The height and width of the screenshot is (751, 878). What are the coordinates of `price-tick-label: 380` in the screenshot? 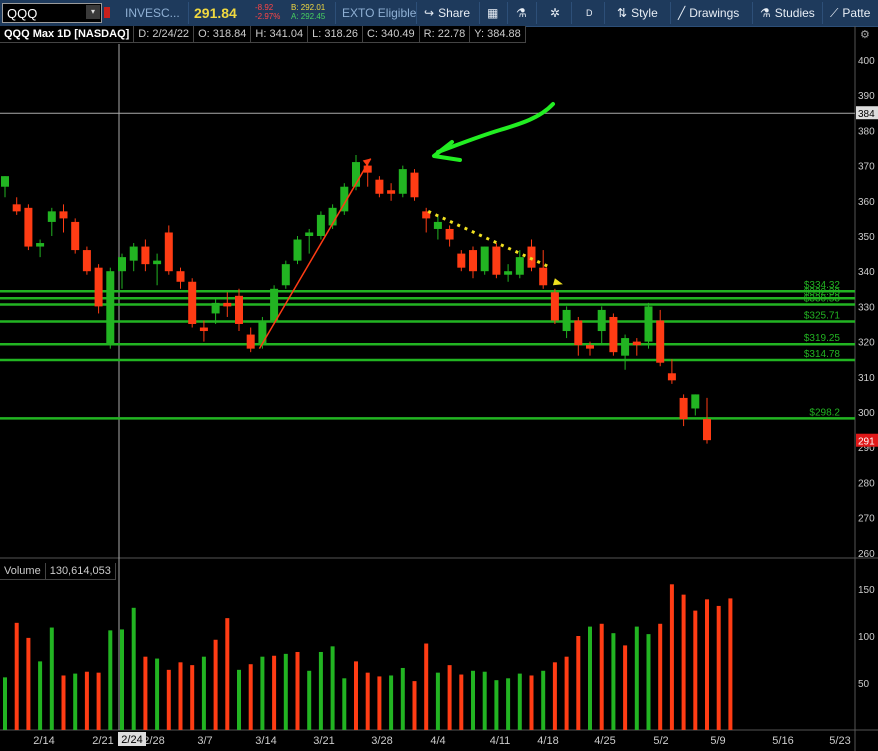 It's located at (866, 131).